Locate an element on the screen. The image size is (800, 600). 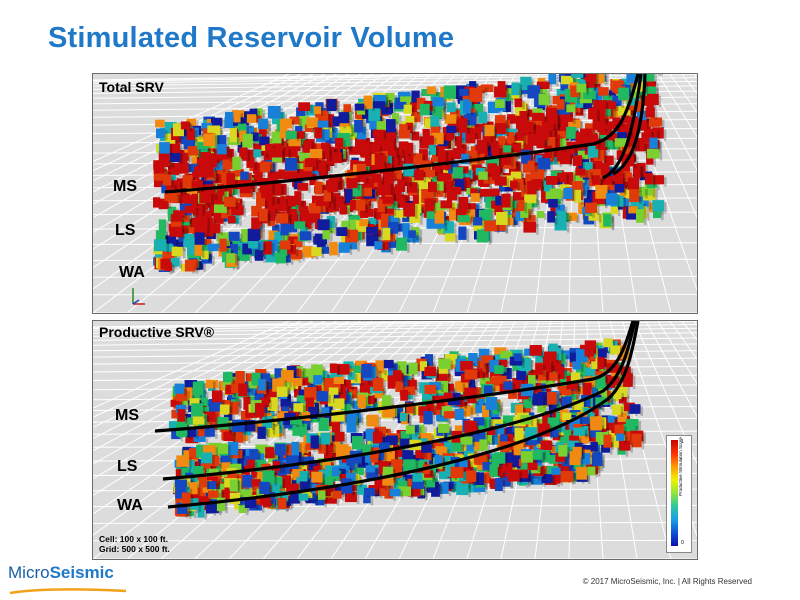
logo-swoosh is located at coordinates (68, 591).